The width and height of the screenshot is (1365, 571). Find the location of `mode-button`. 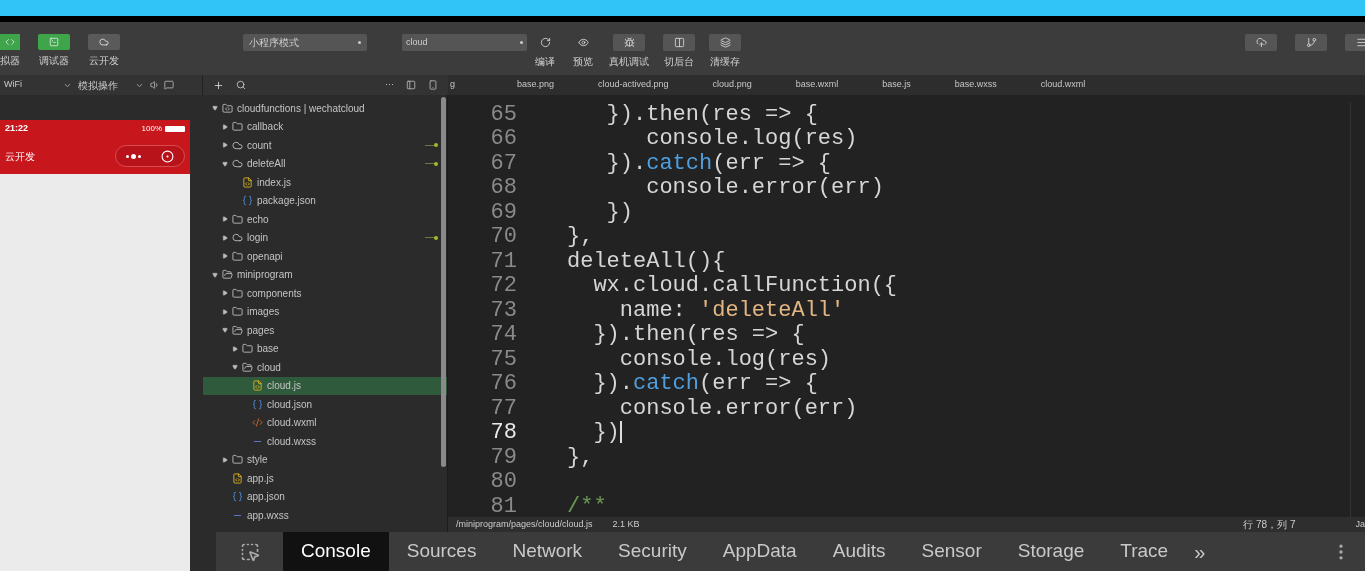

mode-button is located at coordinates (104, 42).